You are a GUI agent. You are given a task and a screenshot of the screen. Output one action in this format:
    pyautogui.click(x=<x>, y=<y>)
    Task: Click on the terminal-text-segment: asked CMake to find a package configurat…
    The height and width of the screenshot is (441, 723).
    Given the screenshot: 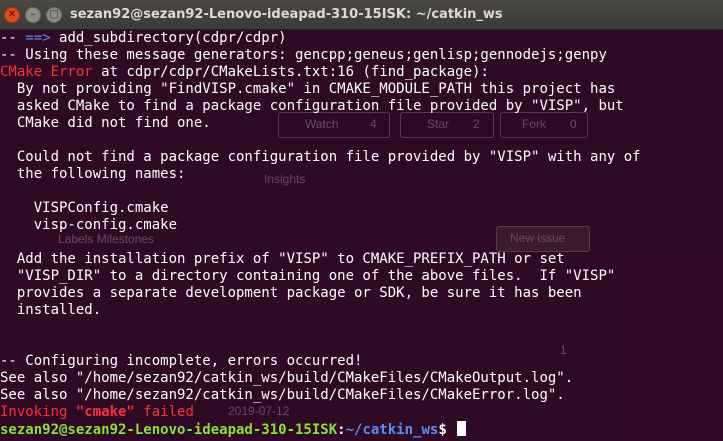 What is the action you would take?
    pyautogui.click(x=312, y=106)
    